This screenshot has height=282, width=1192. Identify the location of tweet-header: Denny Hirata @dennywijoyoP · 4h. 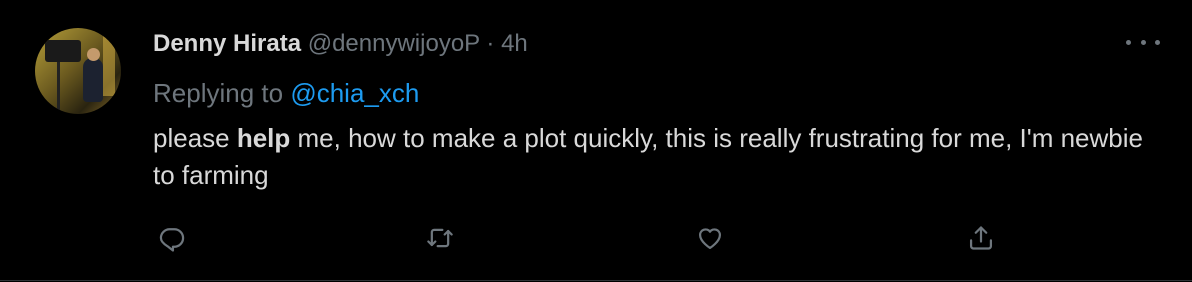
(340, 44).